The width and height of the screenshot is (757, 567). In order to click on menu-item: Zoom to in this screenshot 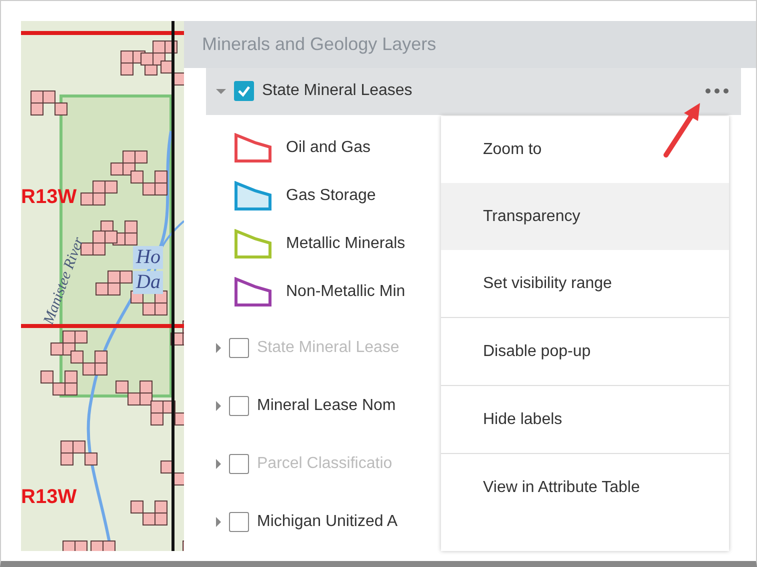, I will do `click(585, 149)`.